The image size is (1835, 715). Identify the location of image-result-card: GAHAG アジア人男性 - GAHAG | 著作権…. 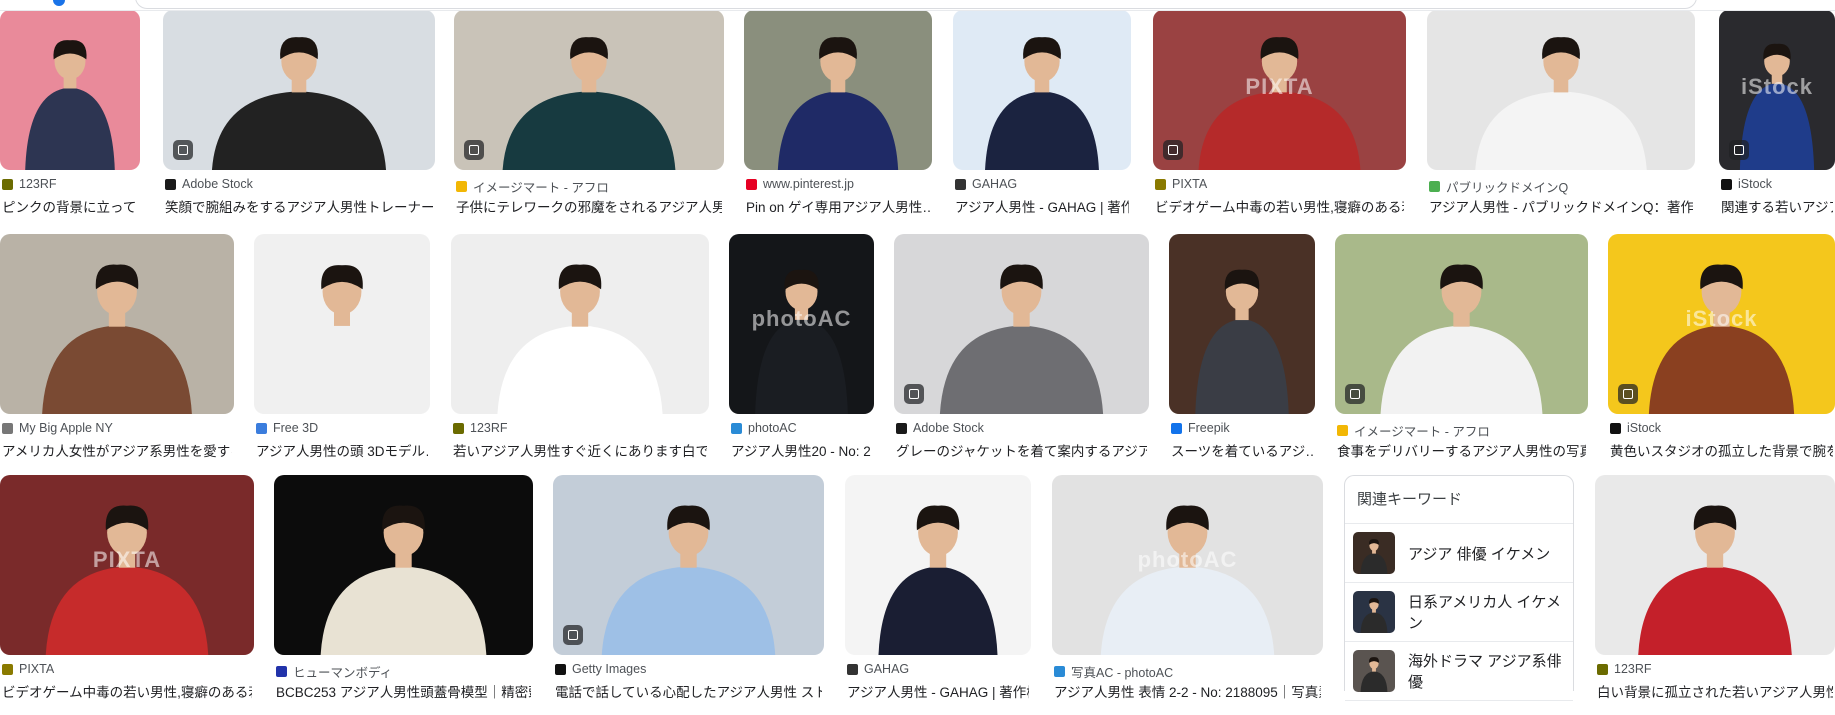
(938, 595).